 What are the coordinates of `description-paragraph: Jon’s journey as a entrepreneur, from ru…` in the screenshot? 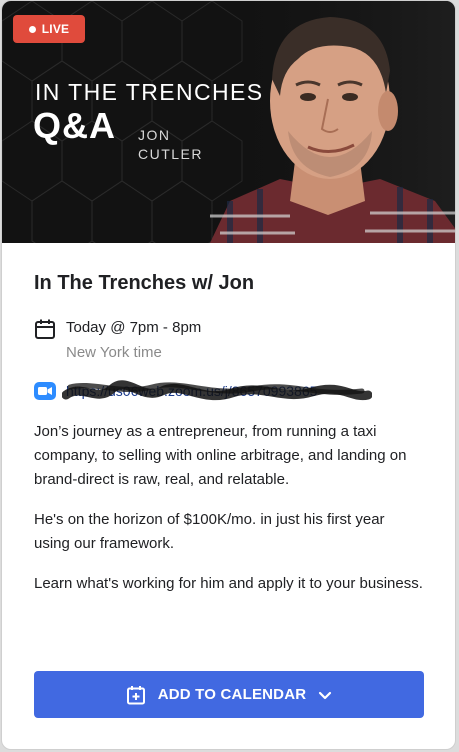 It's located at (220, 455).